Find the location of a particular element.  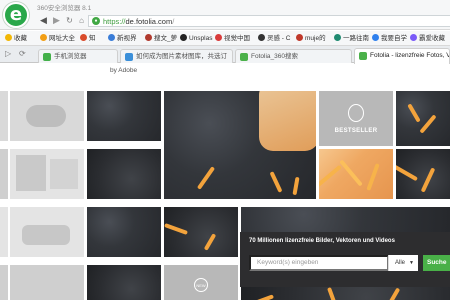

bookmark-item: Unsplas is located at coordinates (196, 39).